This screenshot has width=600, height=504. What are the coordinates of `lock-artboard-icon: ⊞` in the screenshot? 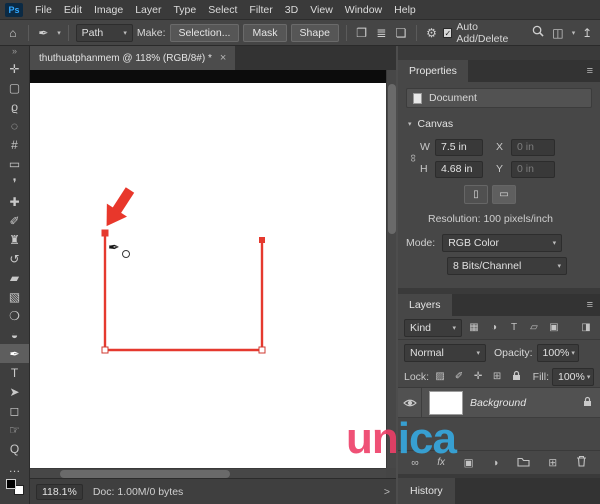 It's located at (497, 376).